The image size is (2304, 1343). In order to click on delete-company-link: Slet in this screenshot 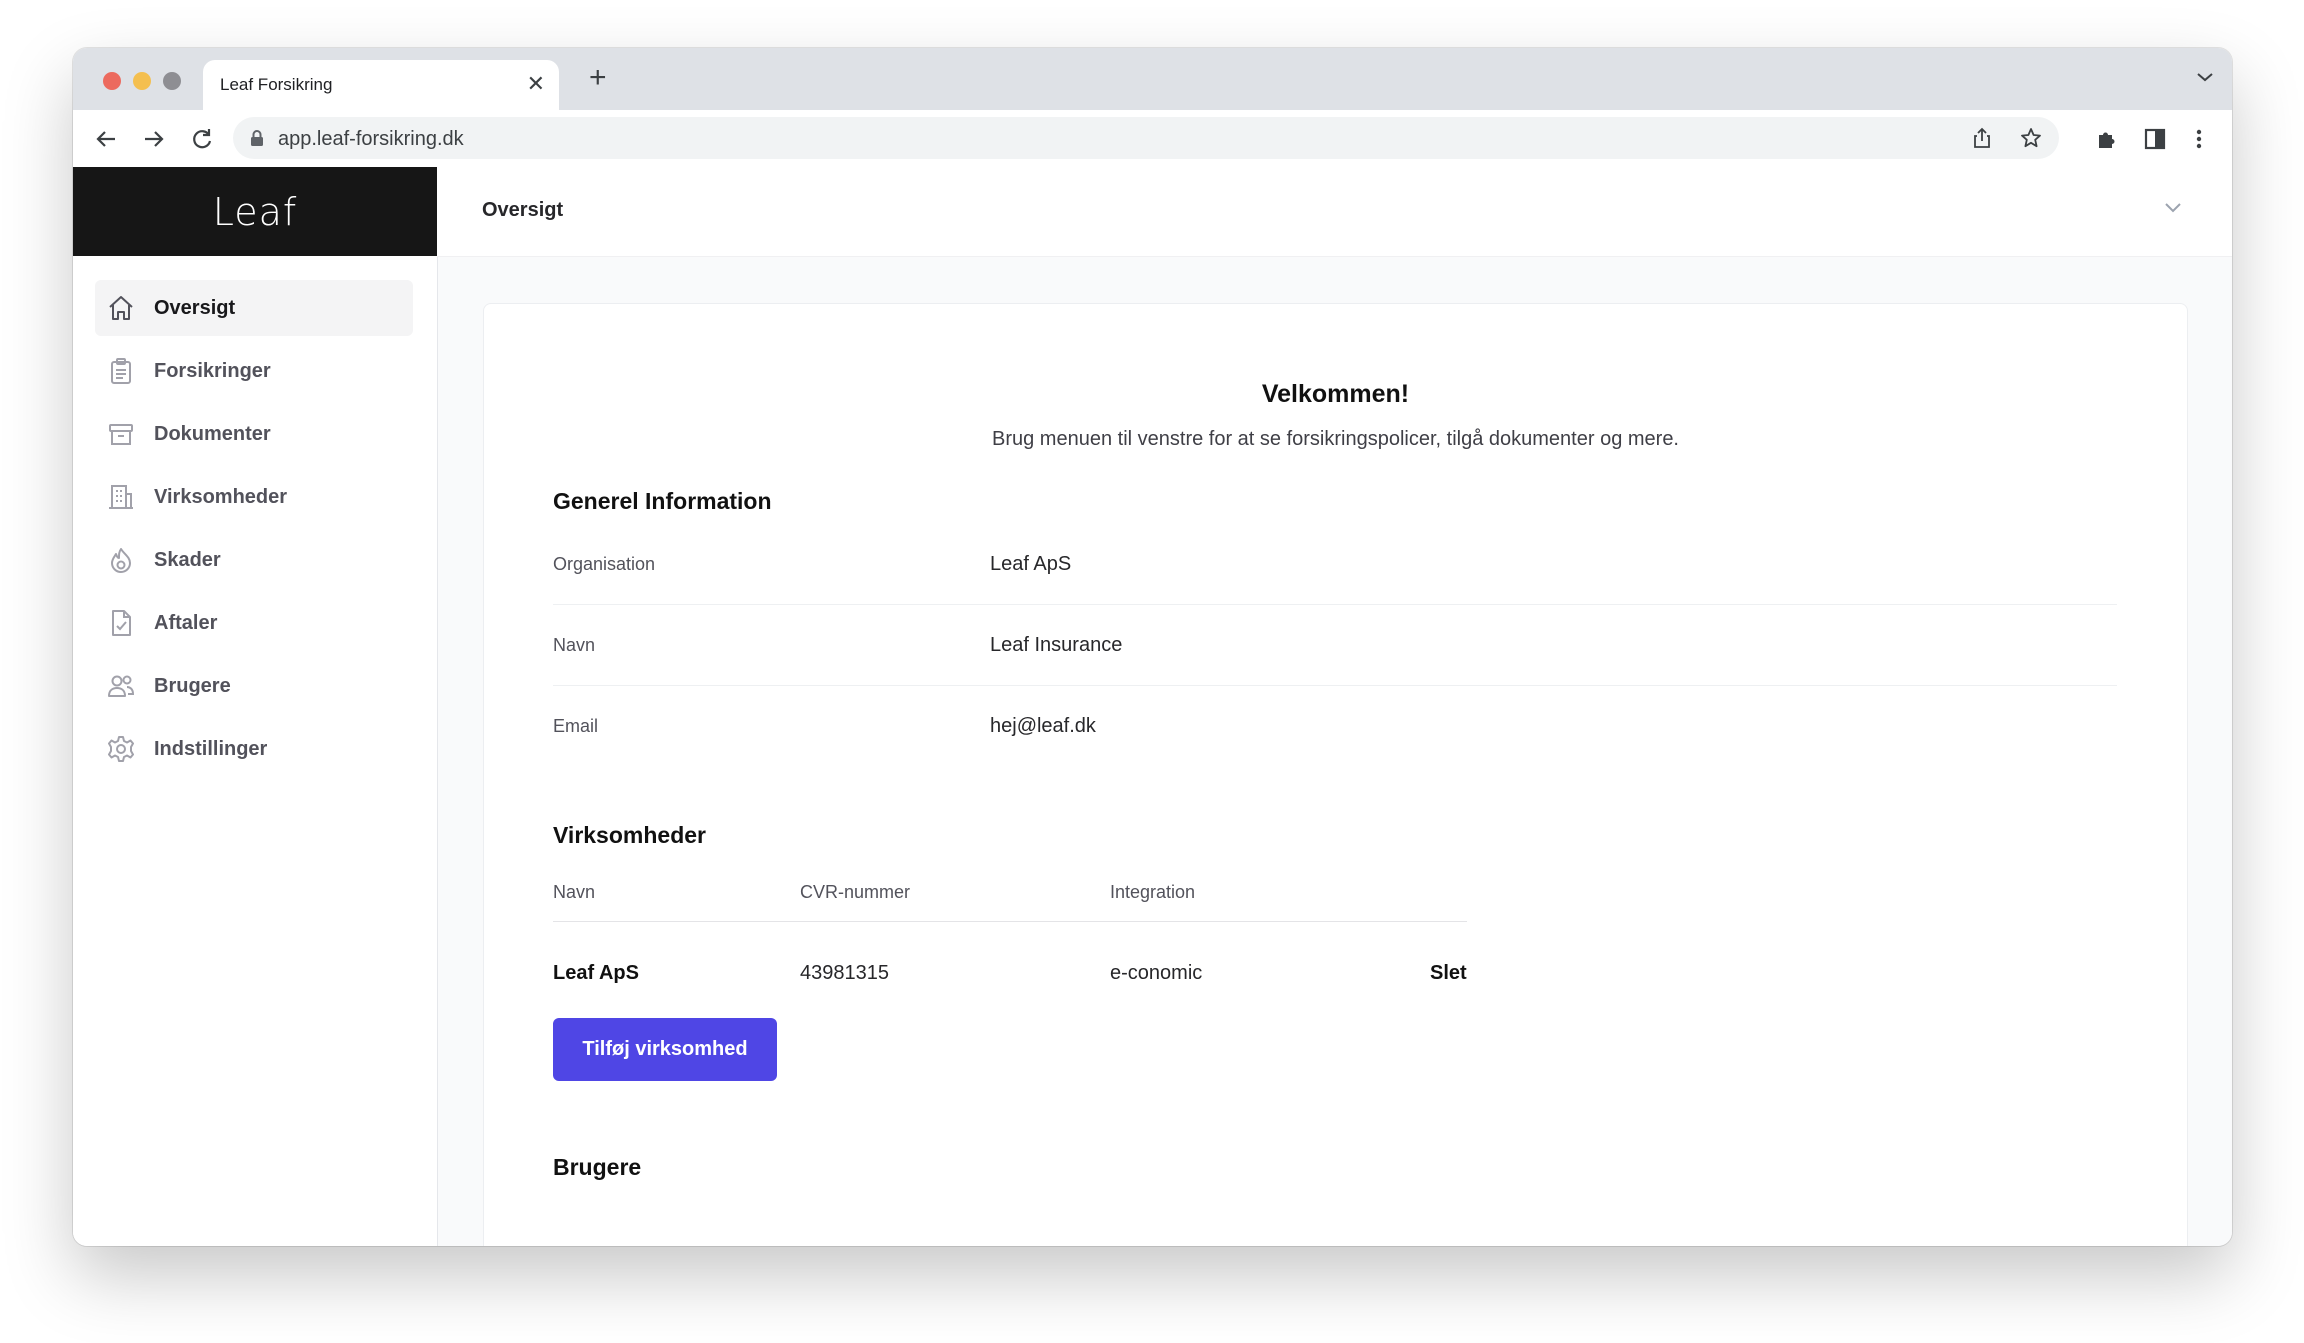, I will do `click(1448, 973)`.